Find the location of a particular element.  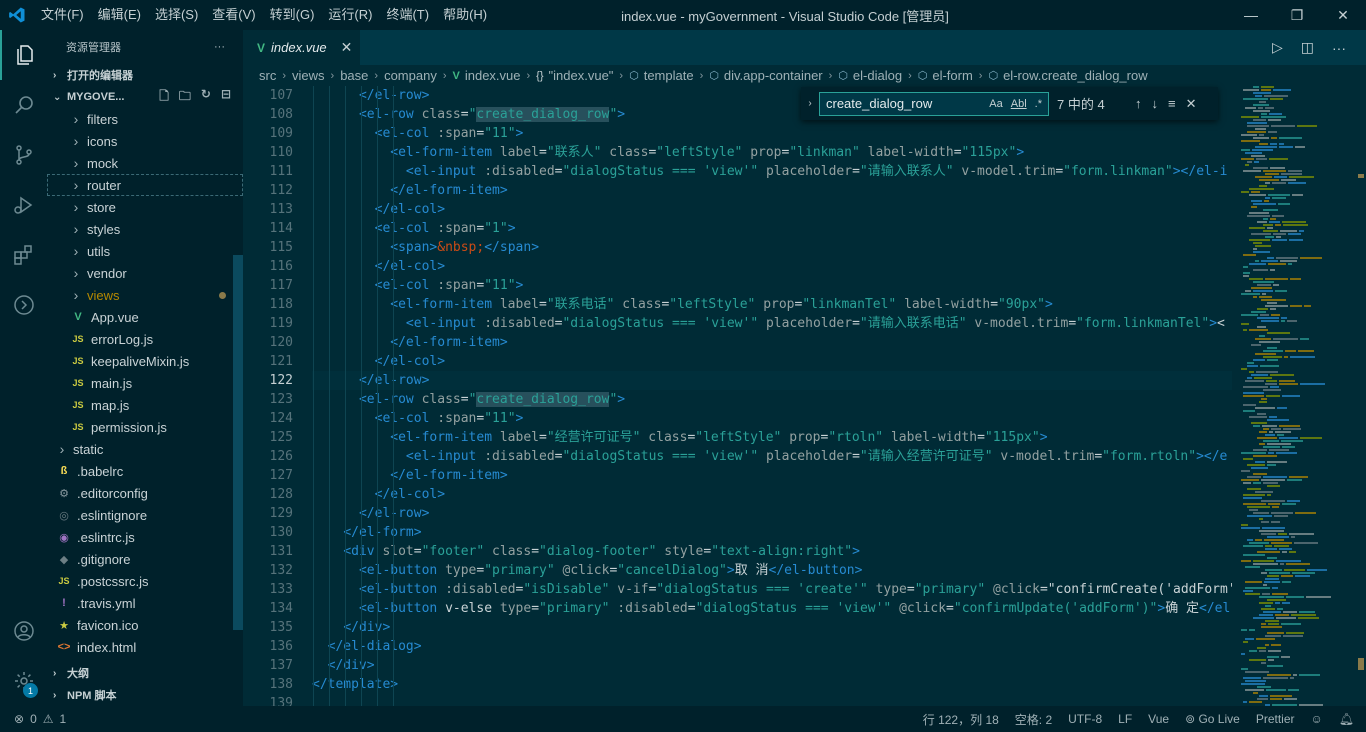

next-match-icon: ↓ is located at coordinates (1155, 104).